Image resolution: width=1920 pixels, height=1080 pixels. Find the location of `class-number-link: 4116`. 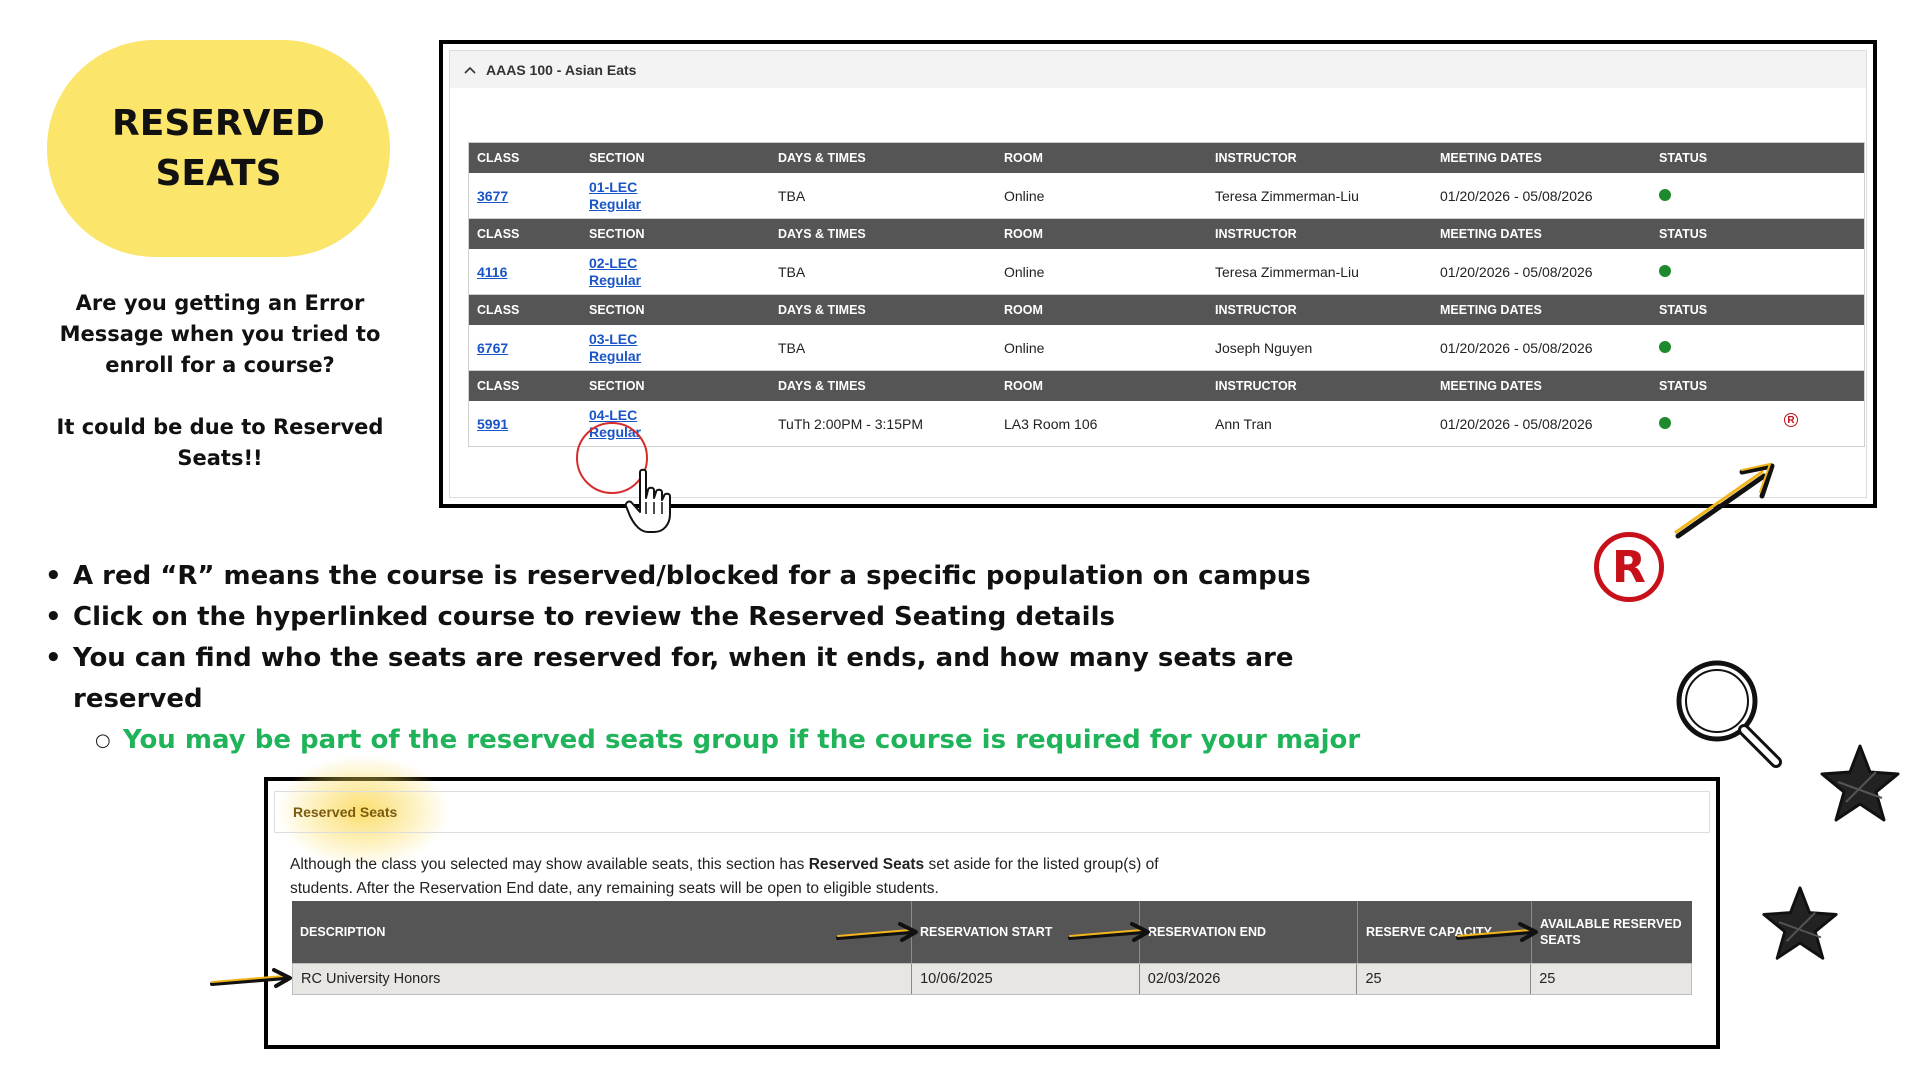

class-number-link: 4116 is located at coordinates (492, 272).